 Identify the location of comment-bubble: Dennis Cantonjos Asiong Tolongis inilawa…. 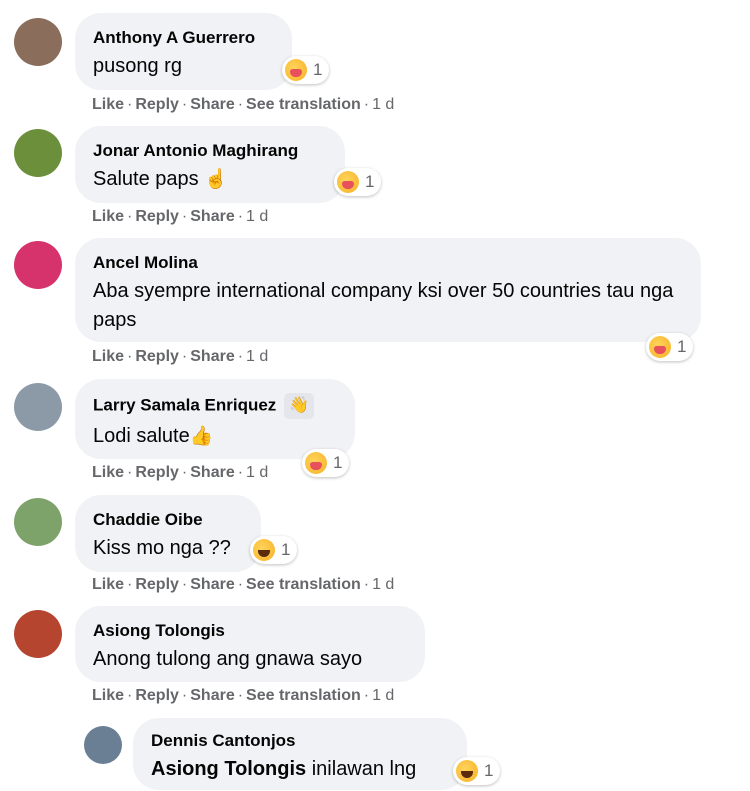
(300, 754).